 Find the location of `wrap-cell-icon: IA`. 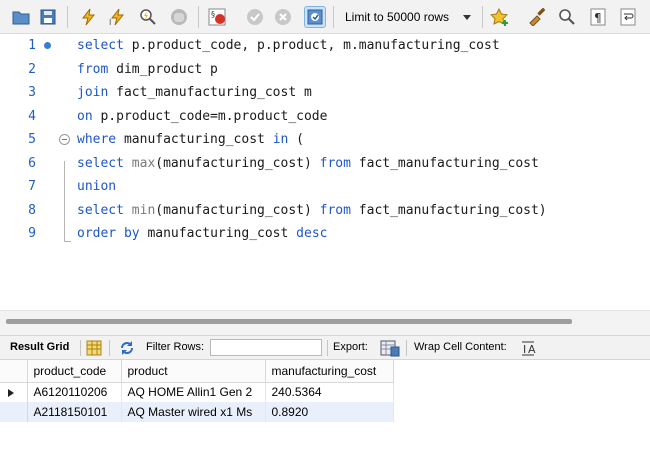

wrap-cell-icon: IA is located at coordinates (528, 348).